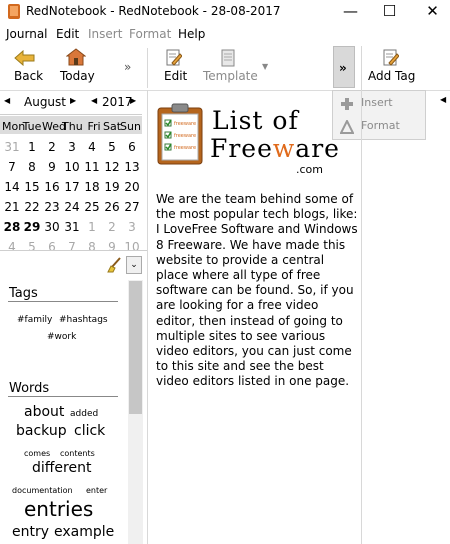 The image size is (450, 544). I want to click on add-tag-icon, so click(391, 57).